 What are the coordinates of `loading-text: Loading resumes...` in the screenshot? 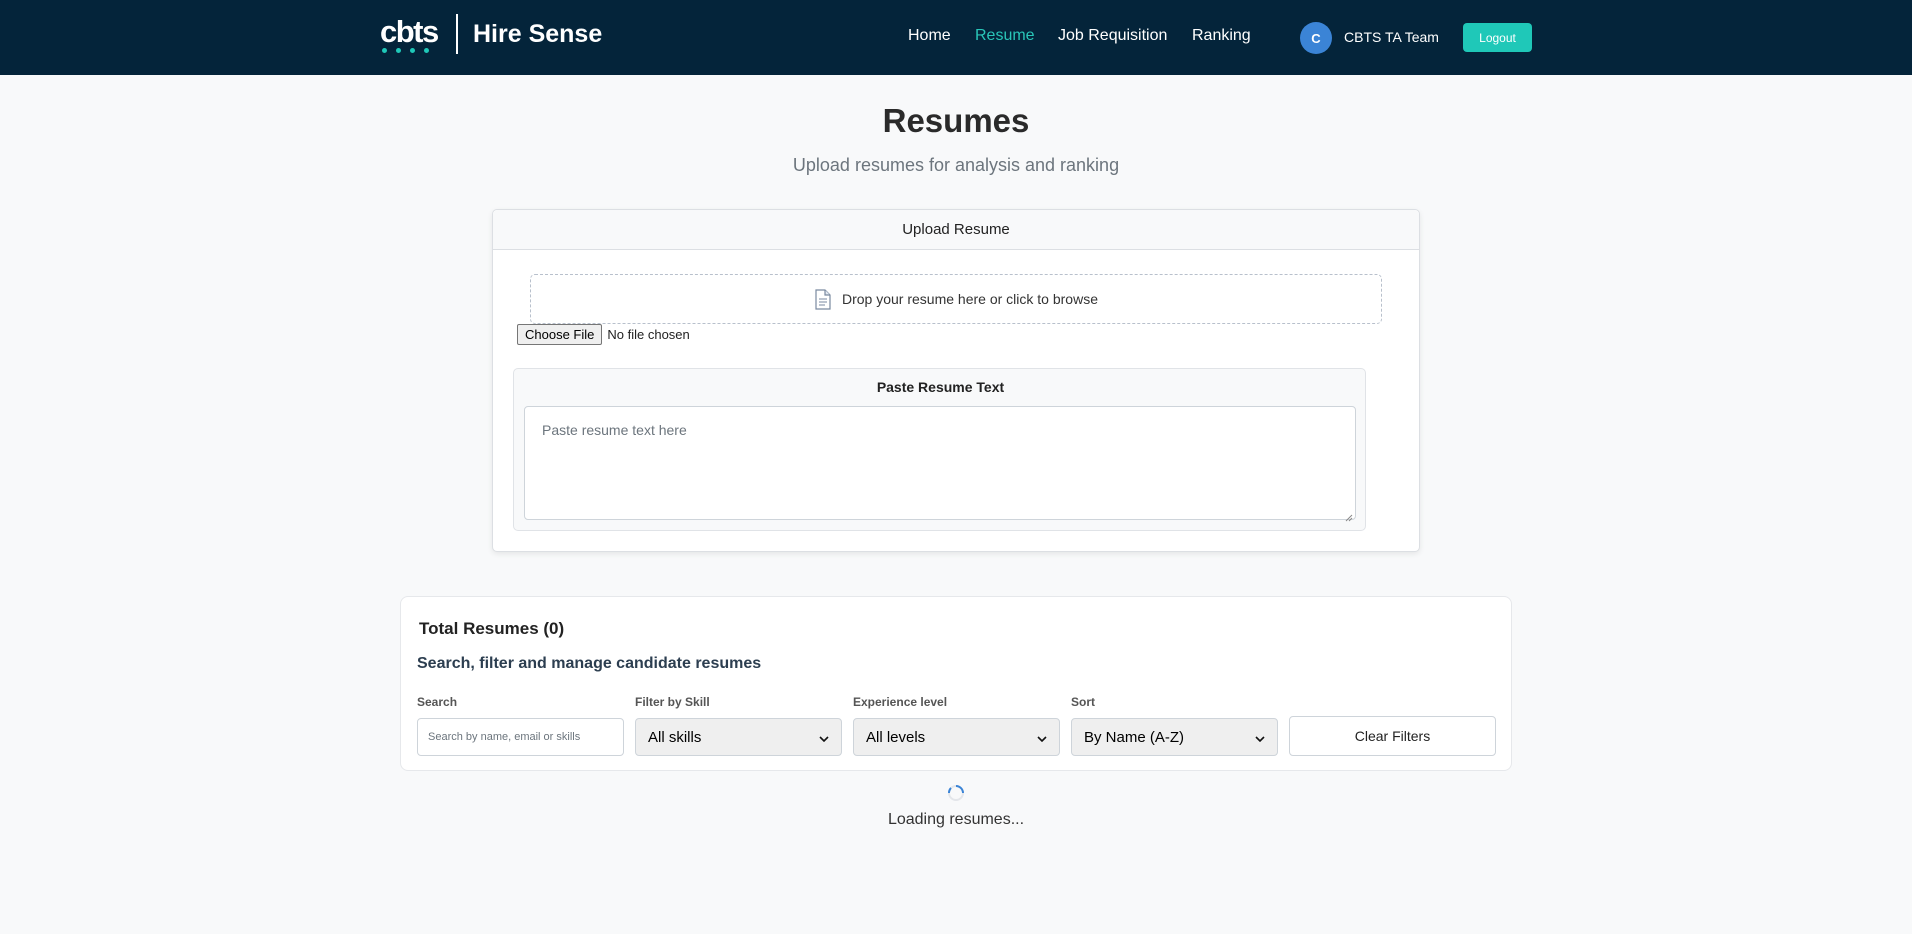 It's located at (956, 819).